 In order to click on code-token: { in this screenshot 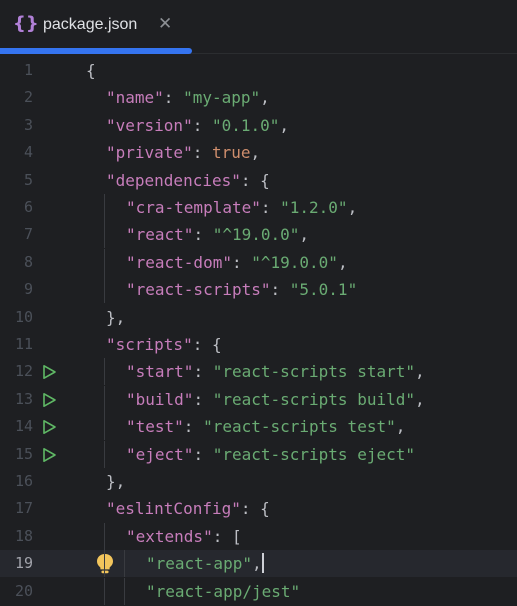, I will do `click(91, 70)`.